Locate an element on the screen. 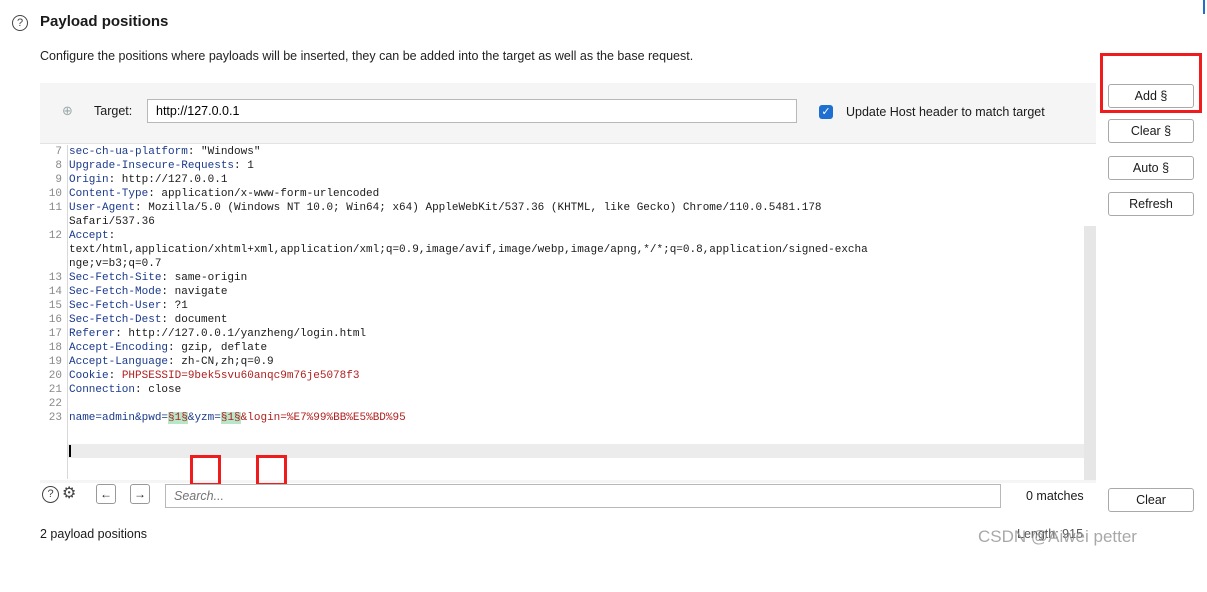  update-host-checkbox: ✓ is located at coordinates (826, 112).